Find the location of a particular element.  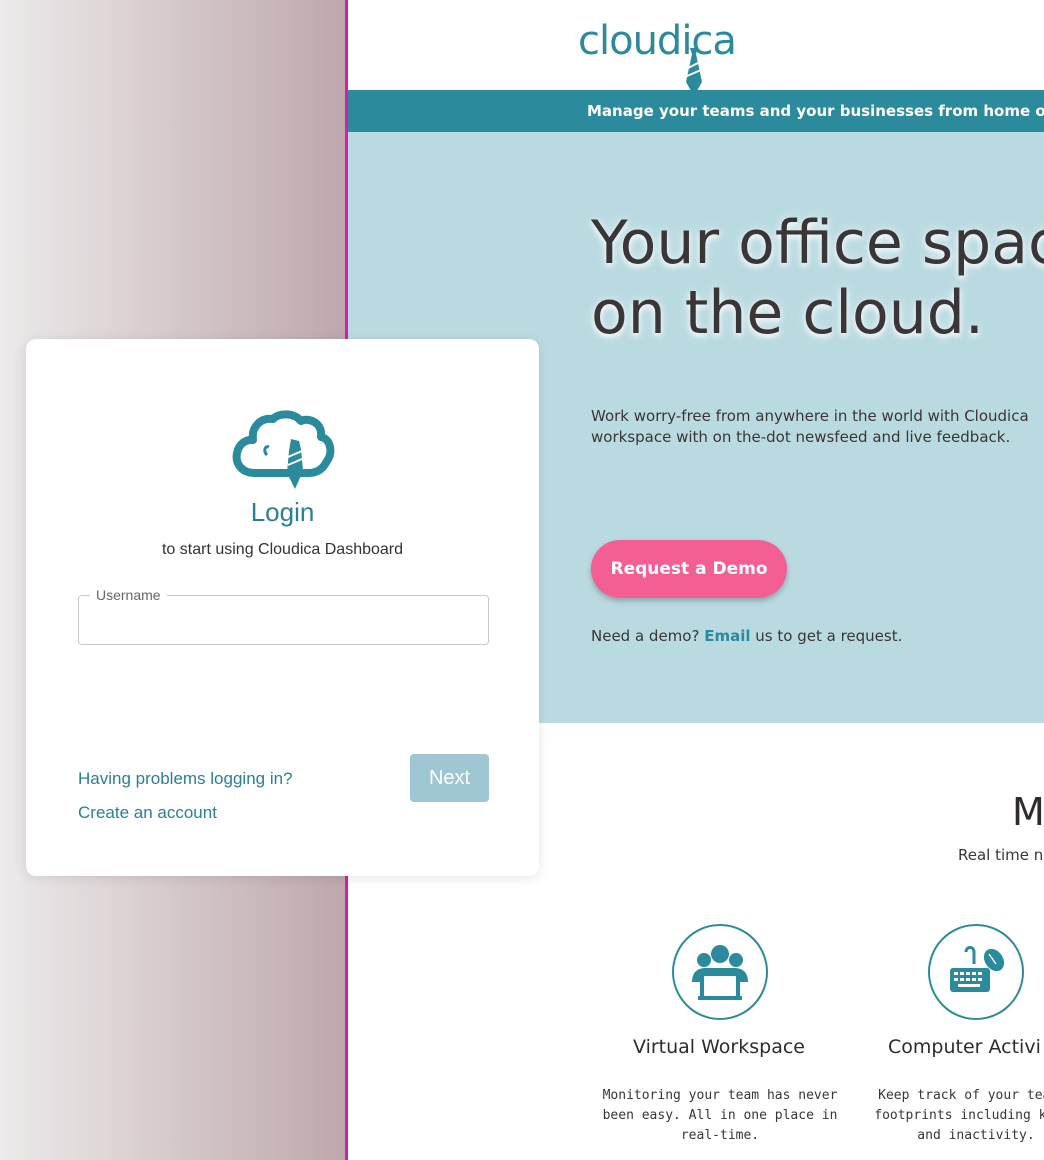

request-demo-button: Request a Demo is located at coordinates (689, 569).